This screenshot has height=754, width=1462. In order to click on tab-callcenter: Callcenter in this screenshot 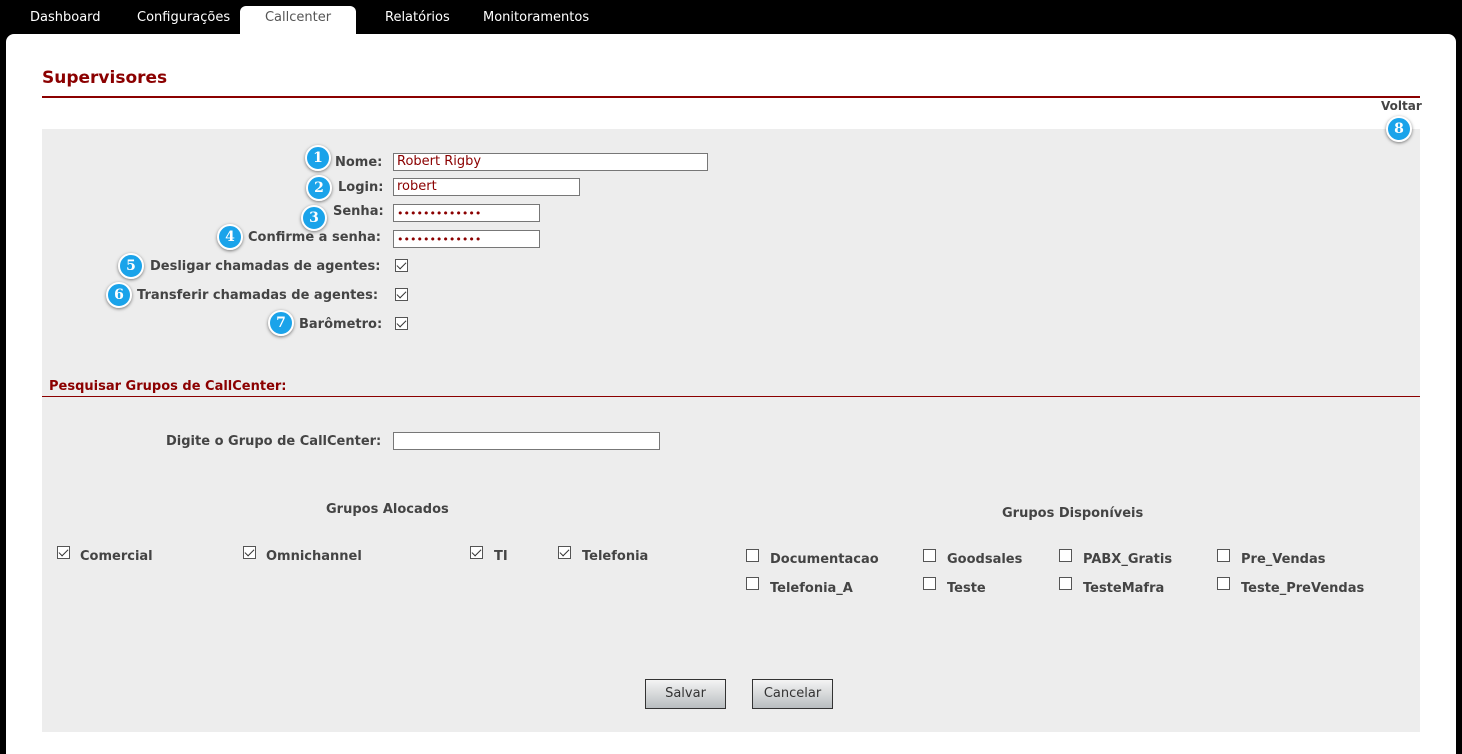, I will do `click(298, 20)`.